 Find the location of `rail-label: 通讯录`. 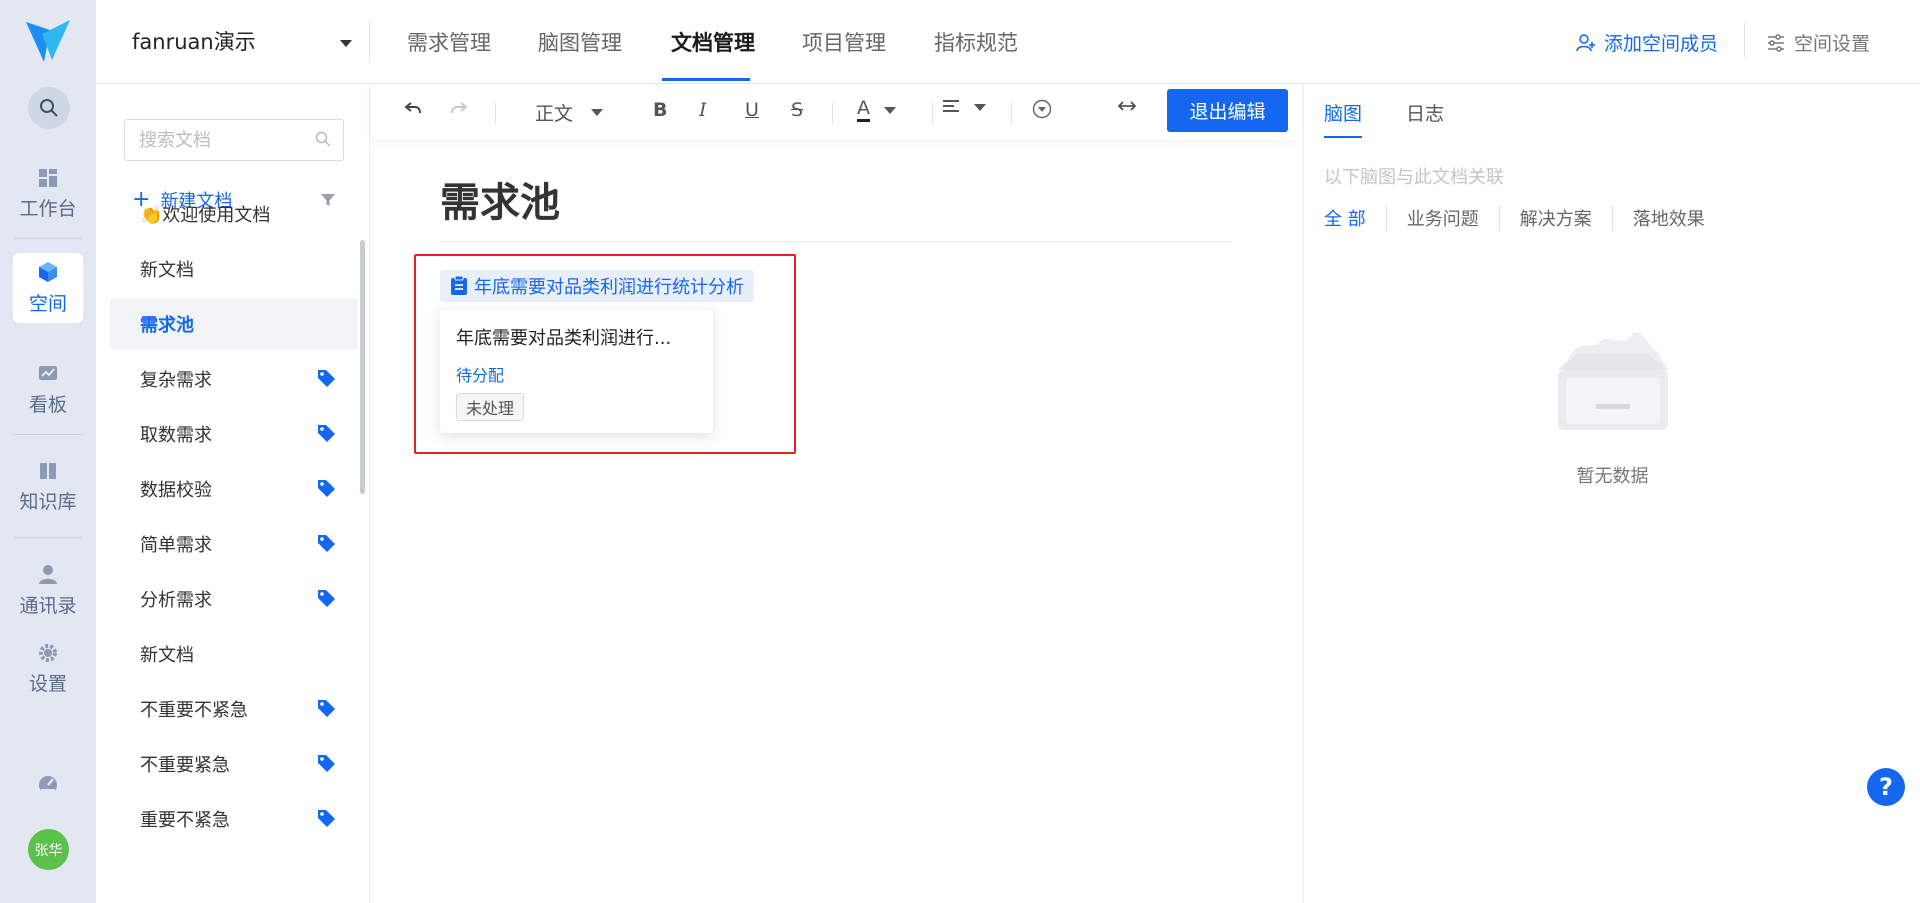

rail-label: 通讯录 is located at coordinates (48, 605).